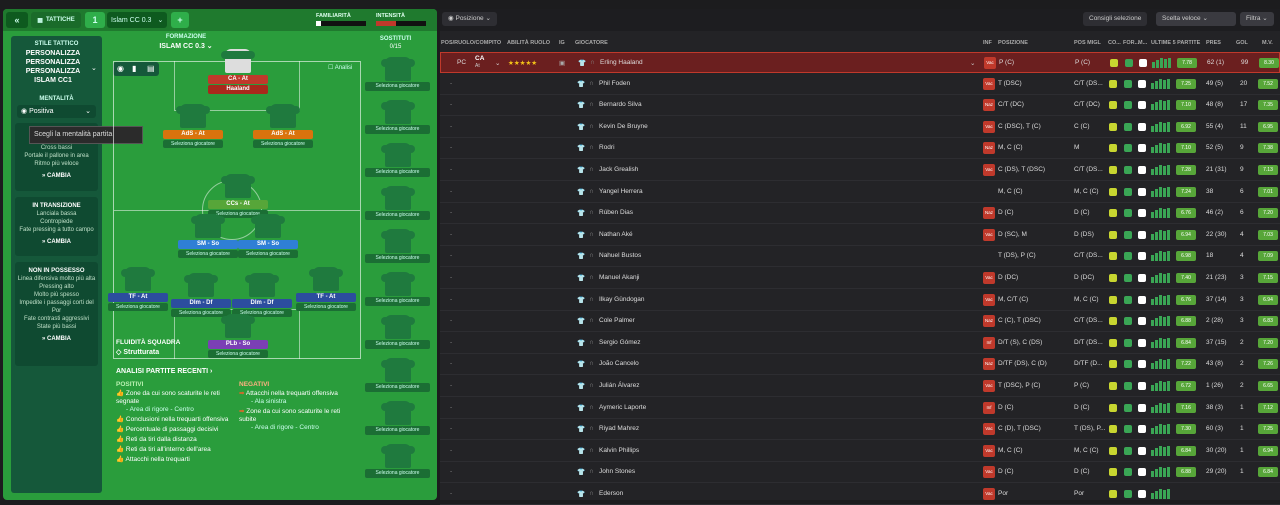 Image resolution: width=1280 pixels, height=505 pixels. I want to click on collapse-button: «, so click(17, 20).